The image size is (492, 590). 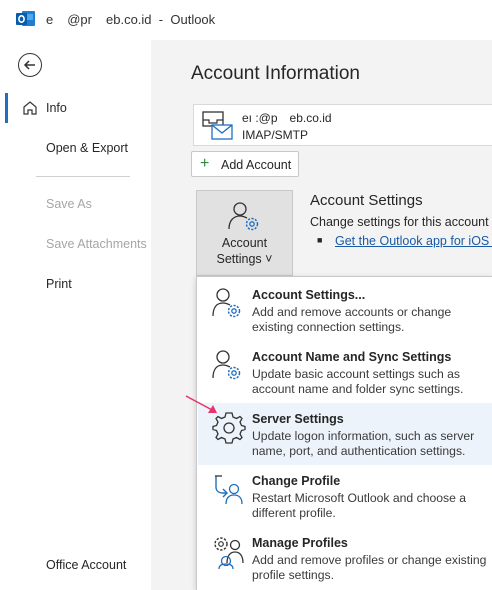 I want to click on title-bar: e @pr eb.co.id - Outlook, so click(x=246, y=20).